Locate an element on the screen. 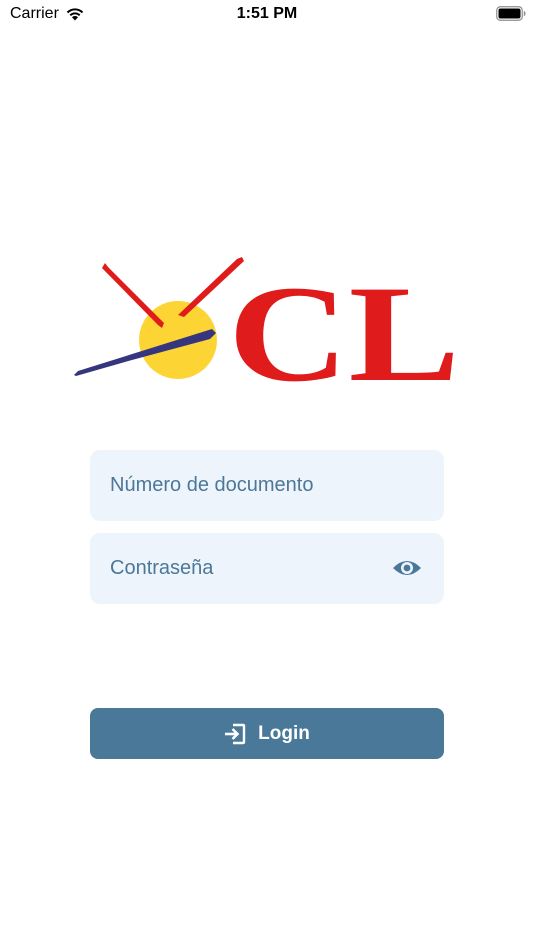 Image resolution: width=534 pixels, height=950 pixels. logo-left-stroke is located at coordinates (133, 295).